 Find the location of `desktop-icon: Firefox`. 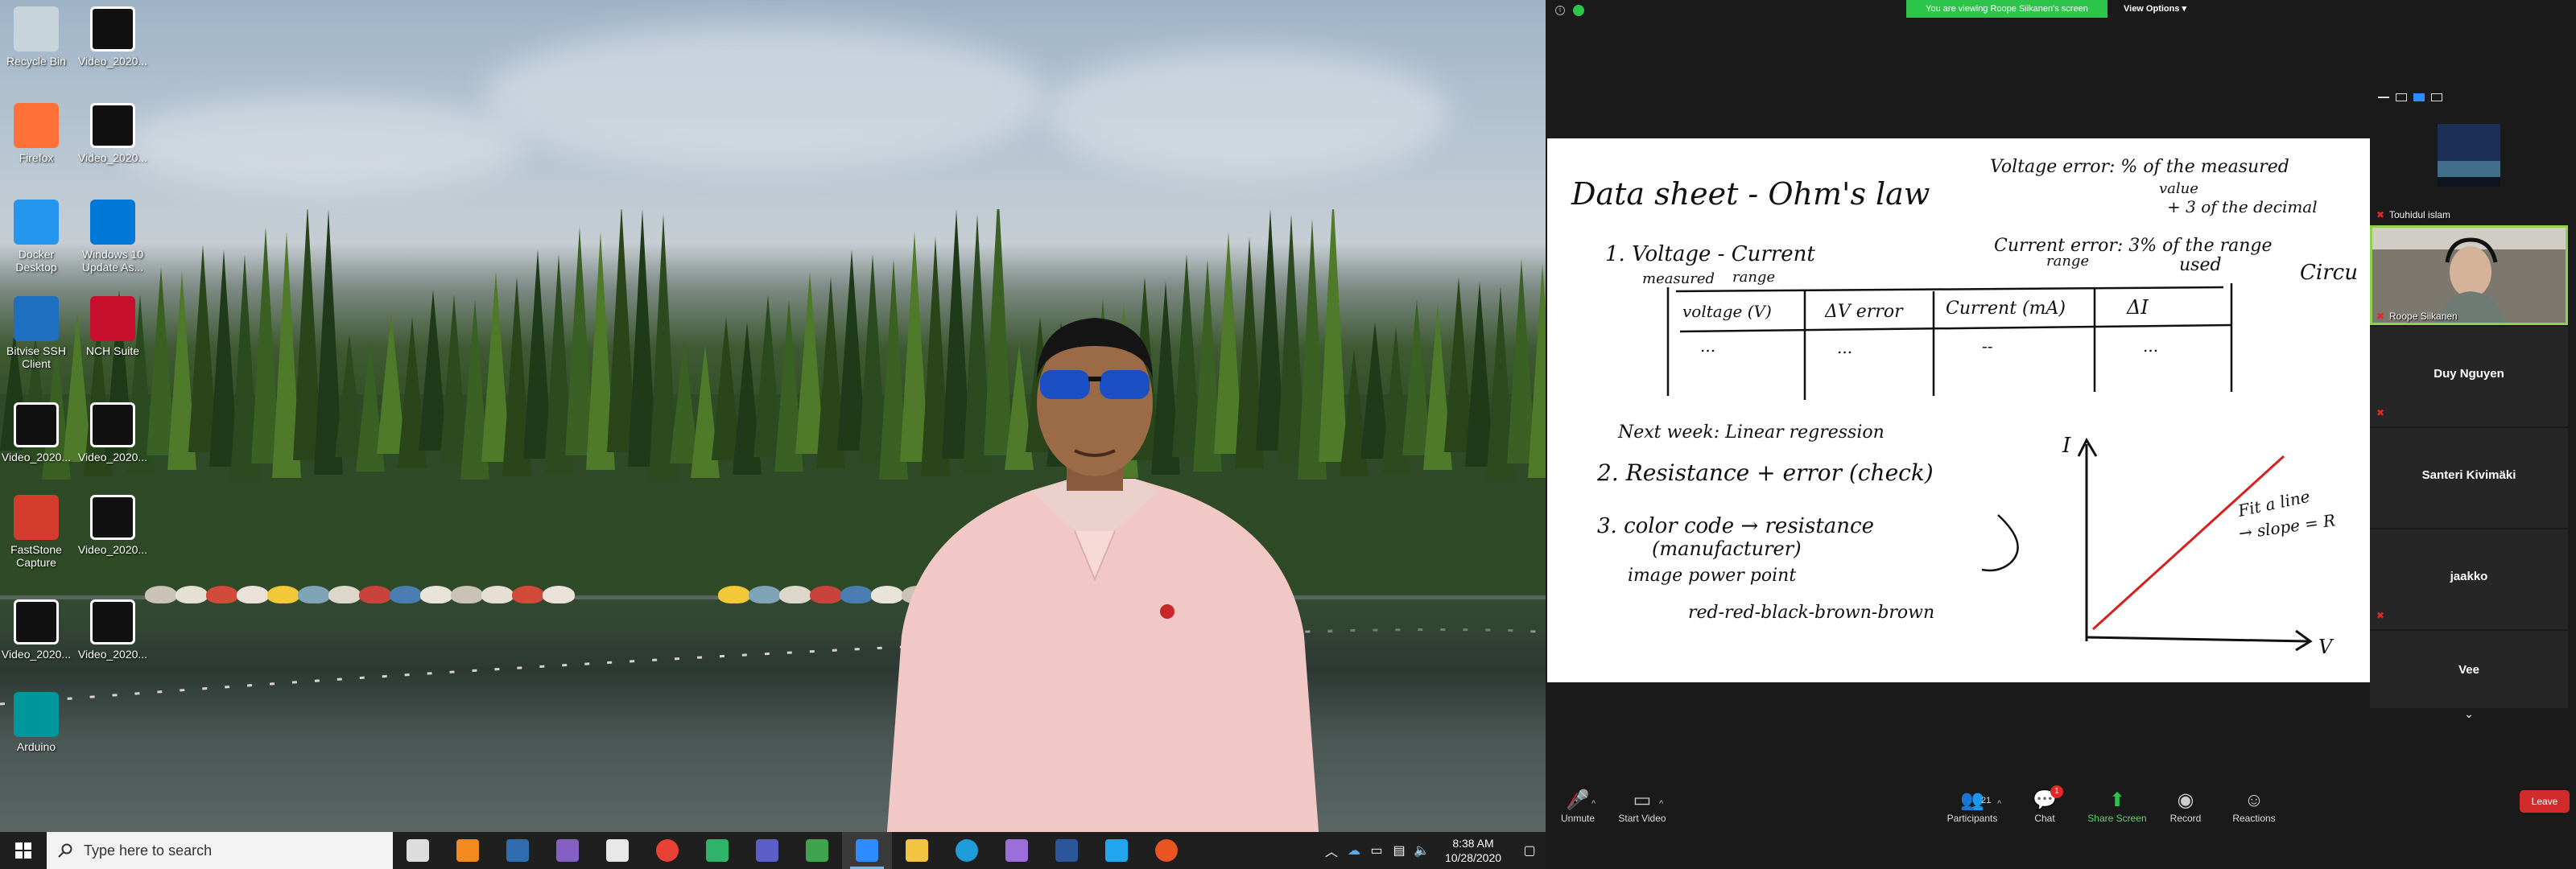

desktop-icon: Firefox is located at coordinates (36, 133).